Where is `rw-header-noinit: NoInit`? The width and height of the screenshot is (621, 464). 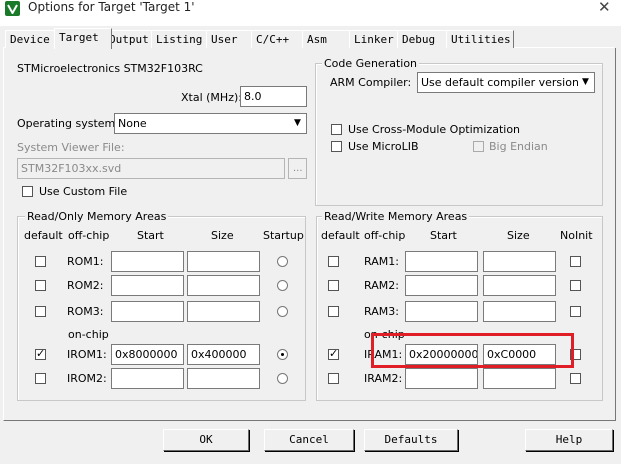
rw-header-noinit: NoInit is located at coordinates (576, 235).